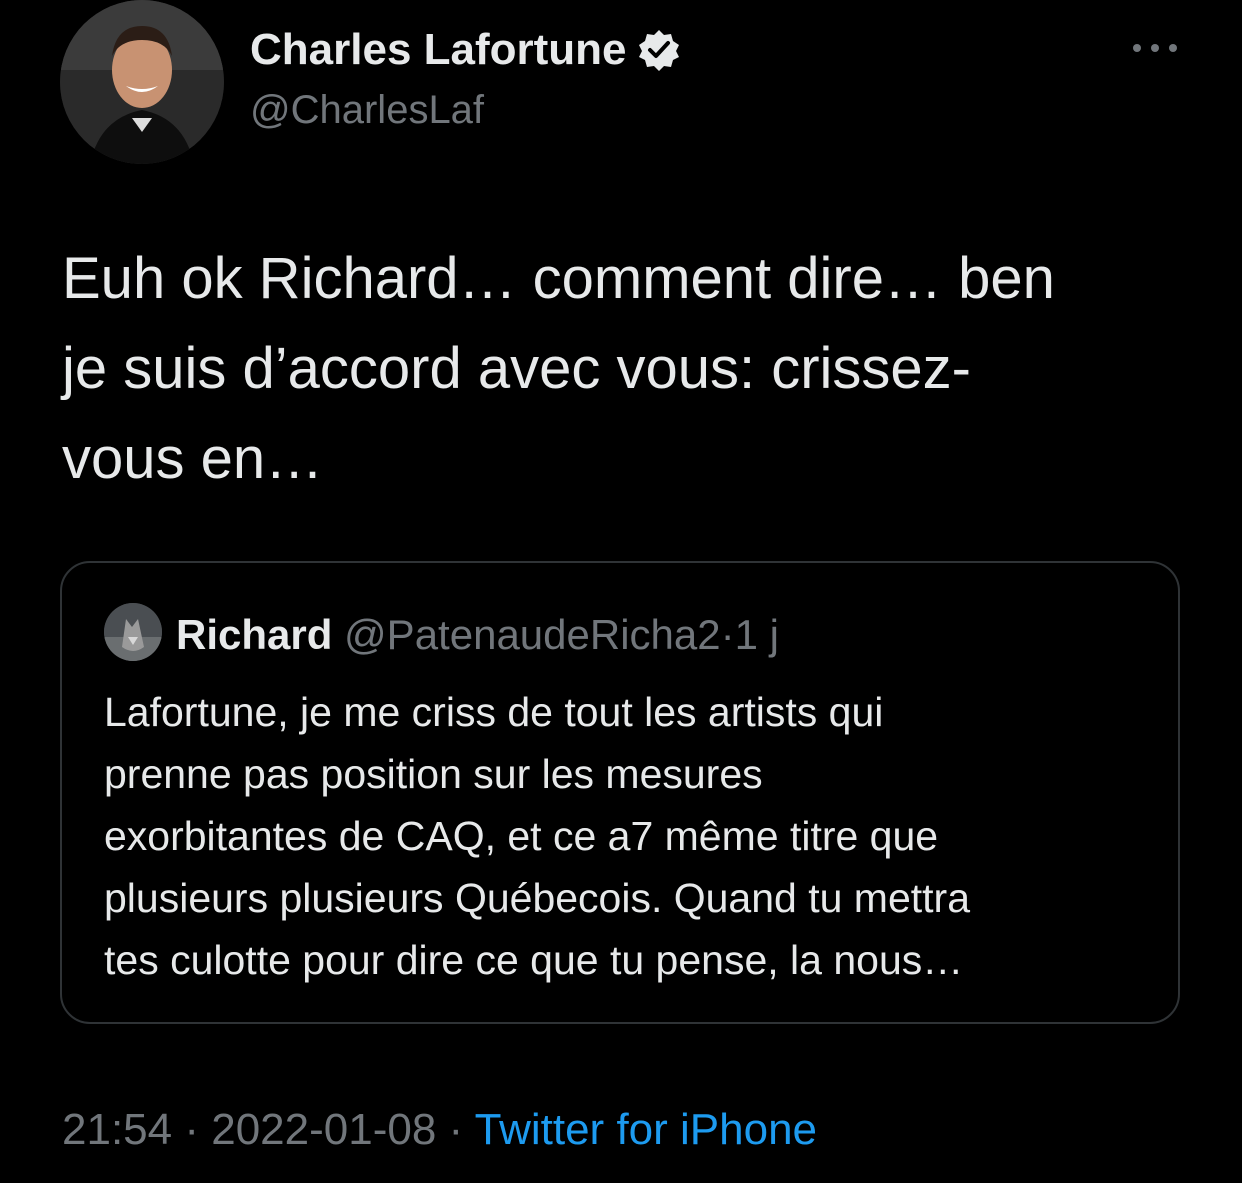 This screenshot has width=1242, height=1183. I want to click on quoted-time: 1 j, so click(757, 634).